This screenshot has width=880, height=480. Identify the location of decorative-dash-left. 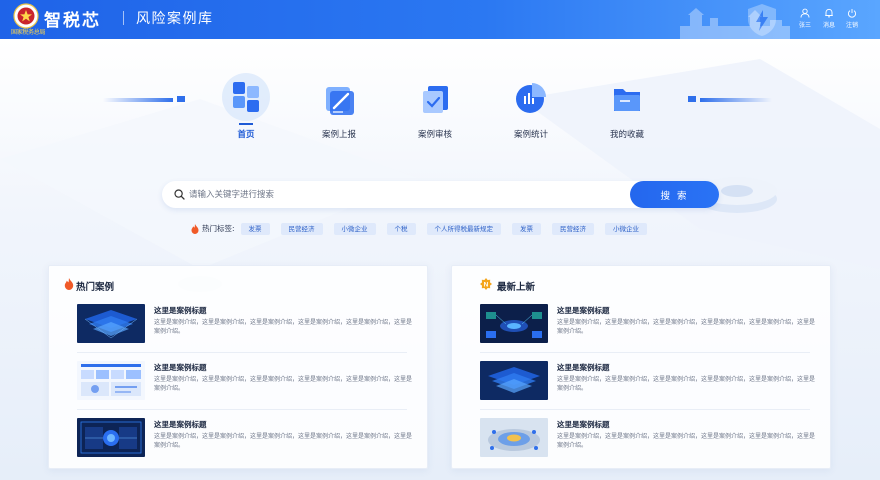
(181, 99).